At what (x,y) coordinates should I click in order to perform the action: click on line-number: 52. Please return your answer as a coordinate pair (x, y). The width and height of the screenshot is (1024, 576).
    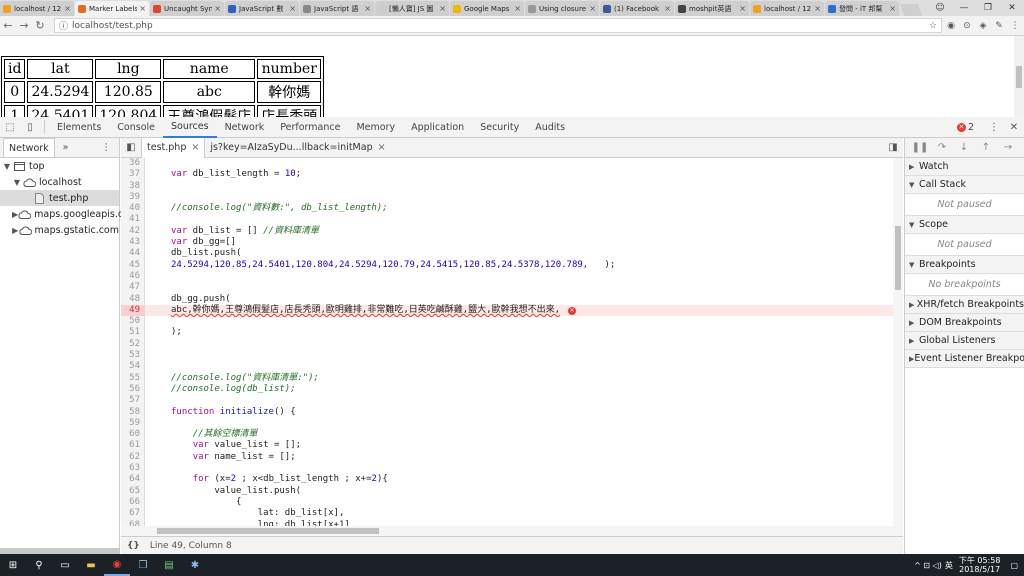
    Looking at the image, I should click on (133, 344).